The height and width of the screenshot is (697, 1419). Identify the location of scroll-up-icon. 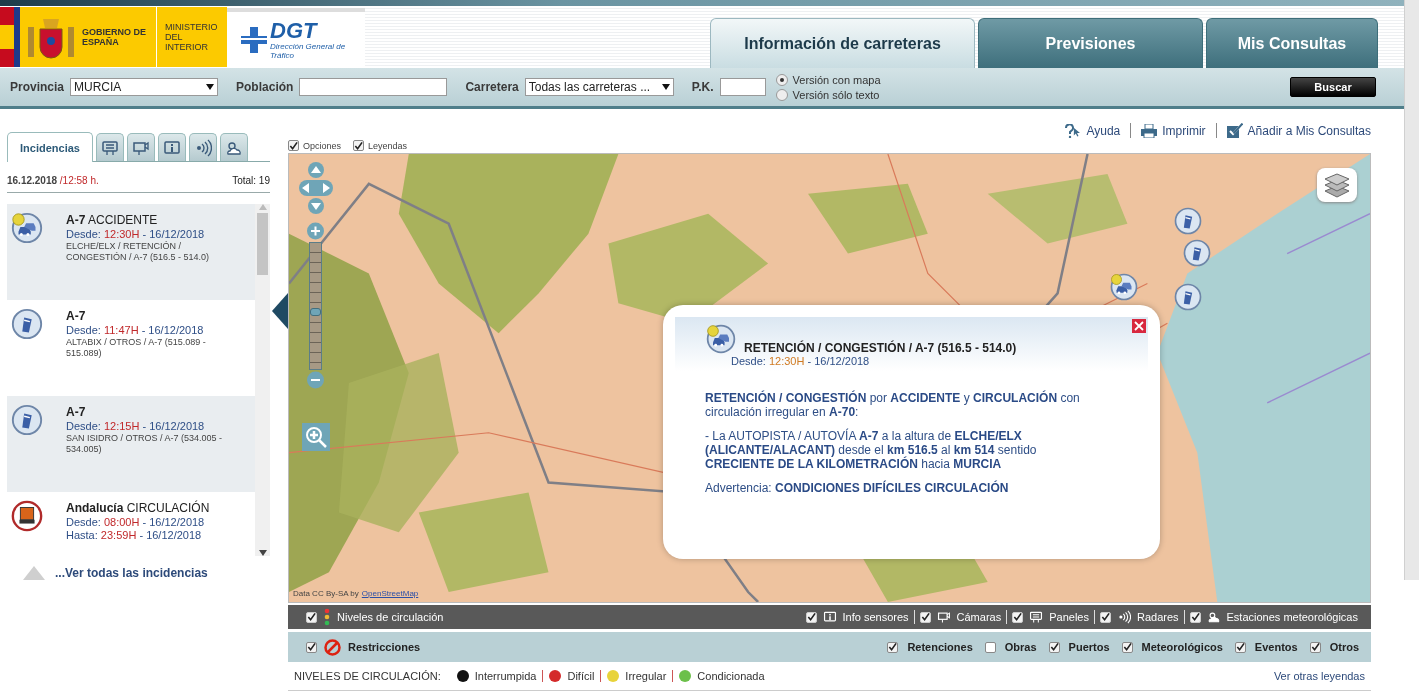
(262, 207).